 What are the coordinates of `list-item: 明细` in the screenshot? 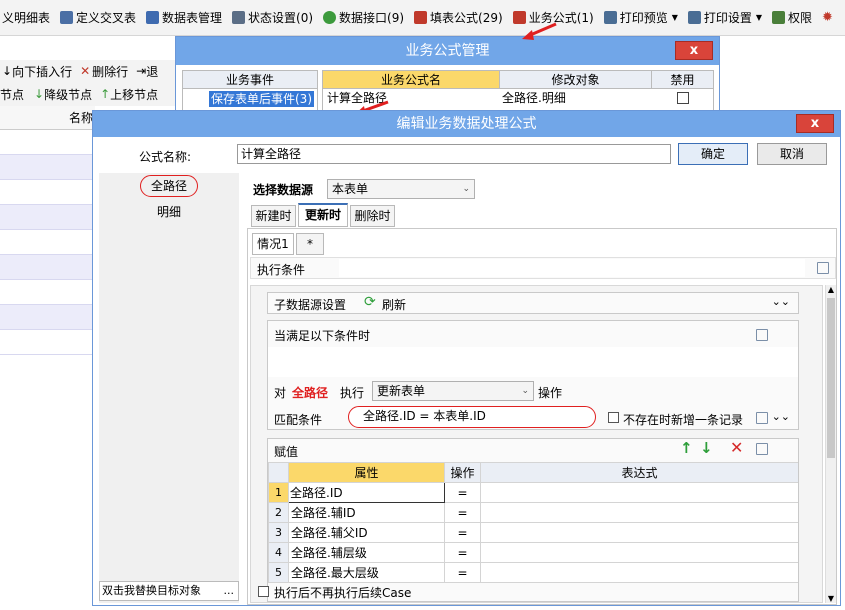 It's located at (169, 212).